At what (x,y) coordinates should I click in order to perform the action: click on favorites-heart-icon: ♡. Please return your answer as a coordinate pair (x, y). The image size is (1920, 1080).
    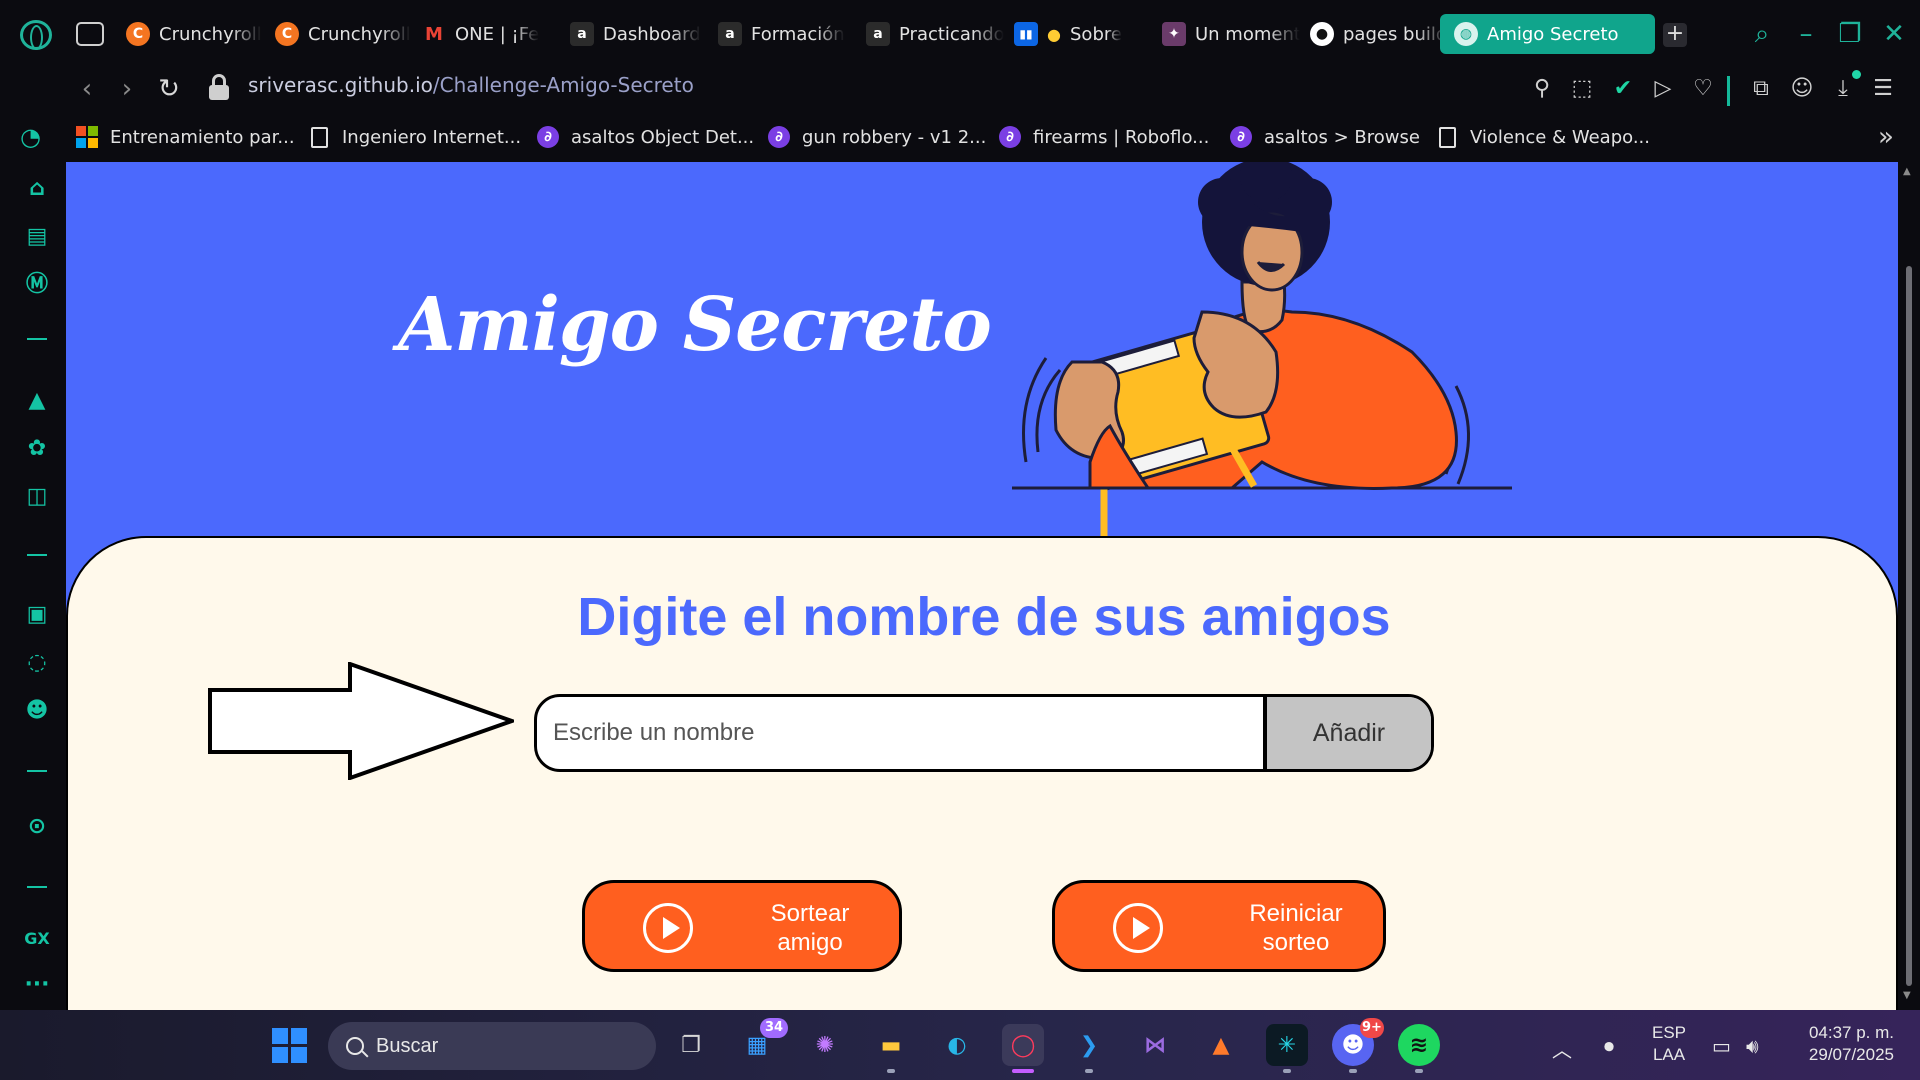
    Looking at the image, I should click on (1703, 89).